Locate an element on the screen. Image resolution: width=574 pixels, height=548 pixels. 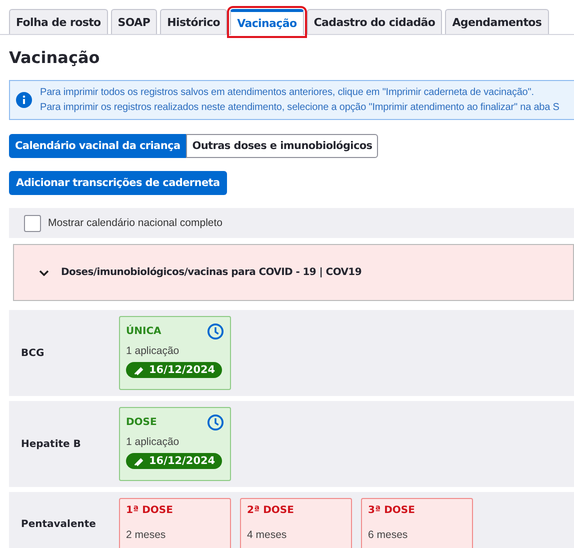
tab: Cadastro do cidadão is located at coordinates (374, 21).